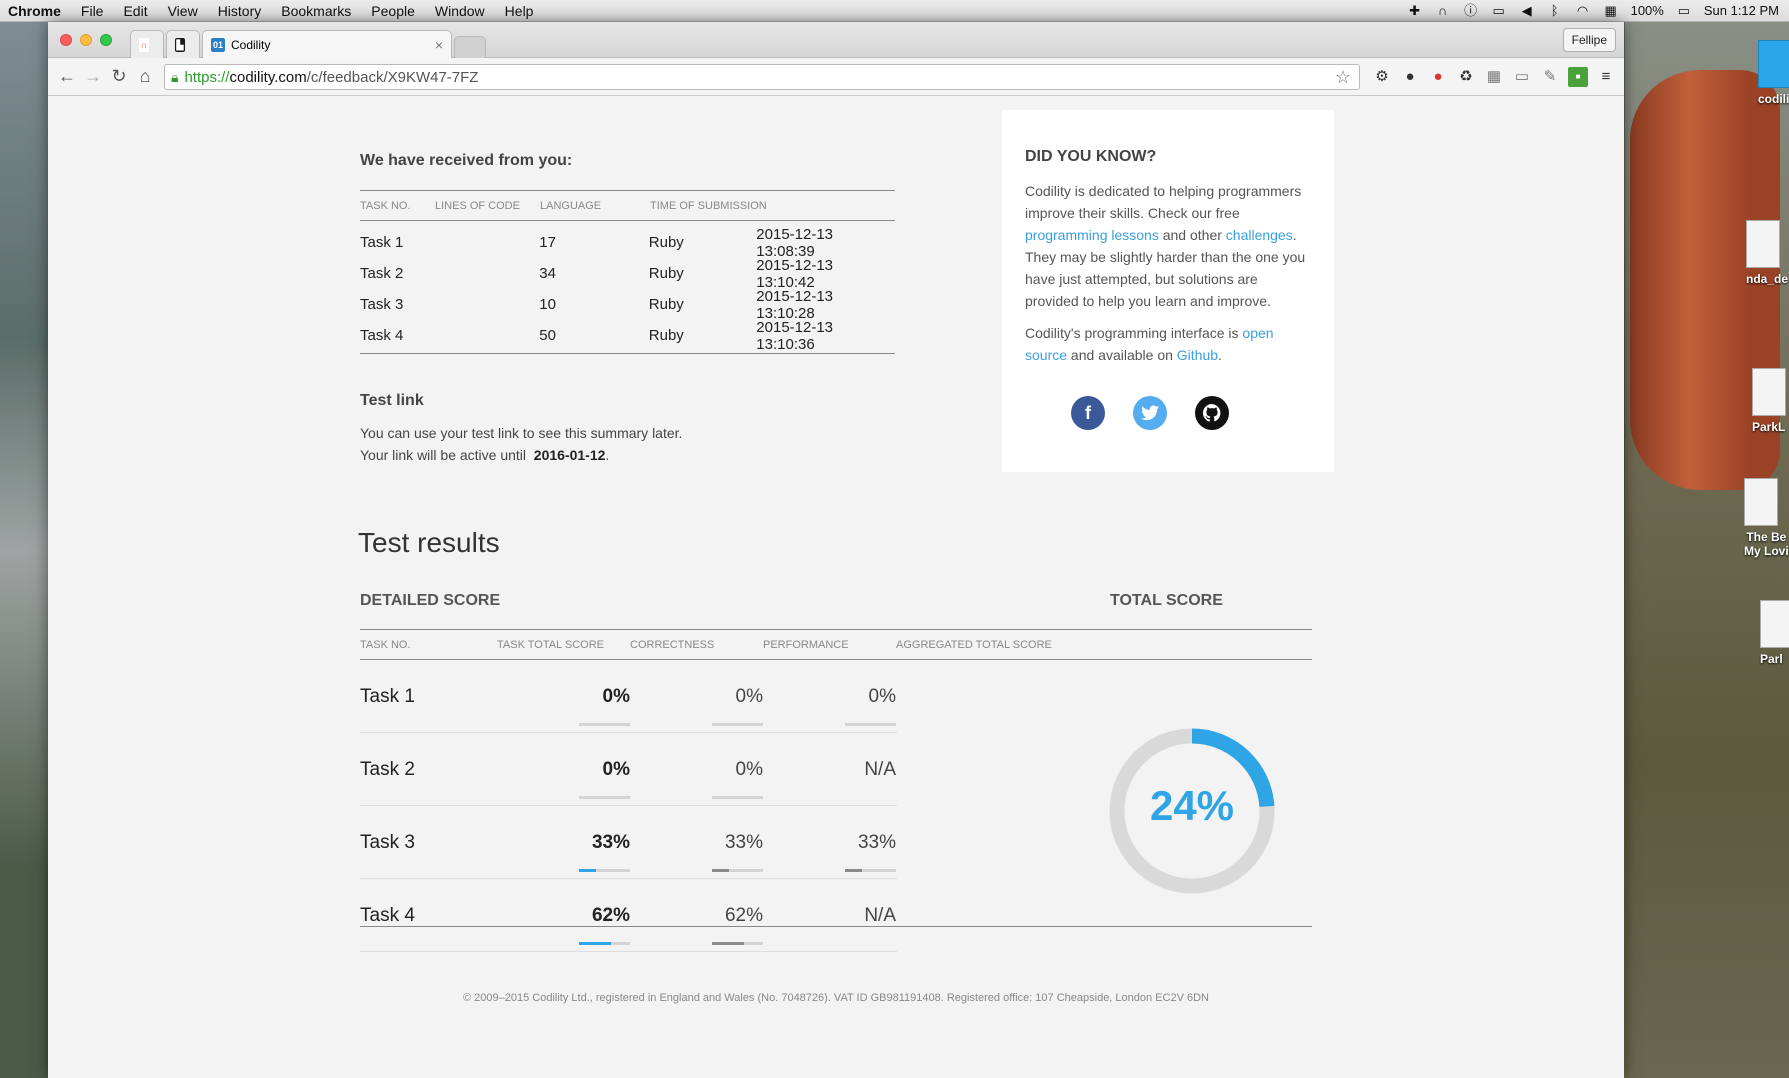 Image resolution: width=1789 pixels, height=1078 pixels. What do you see at coordinates (836, 40) in the screenshot?
I see `tab-strip: ∩ ▙ 01 Codility × Fellipe` at bounding box center [836, 40].